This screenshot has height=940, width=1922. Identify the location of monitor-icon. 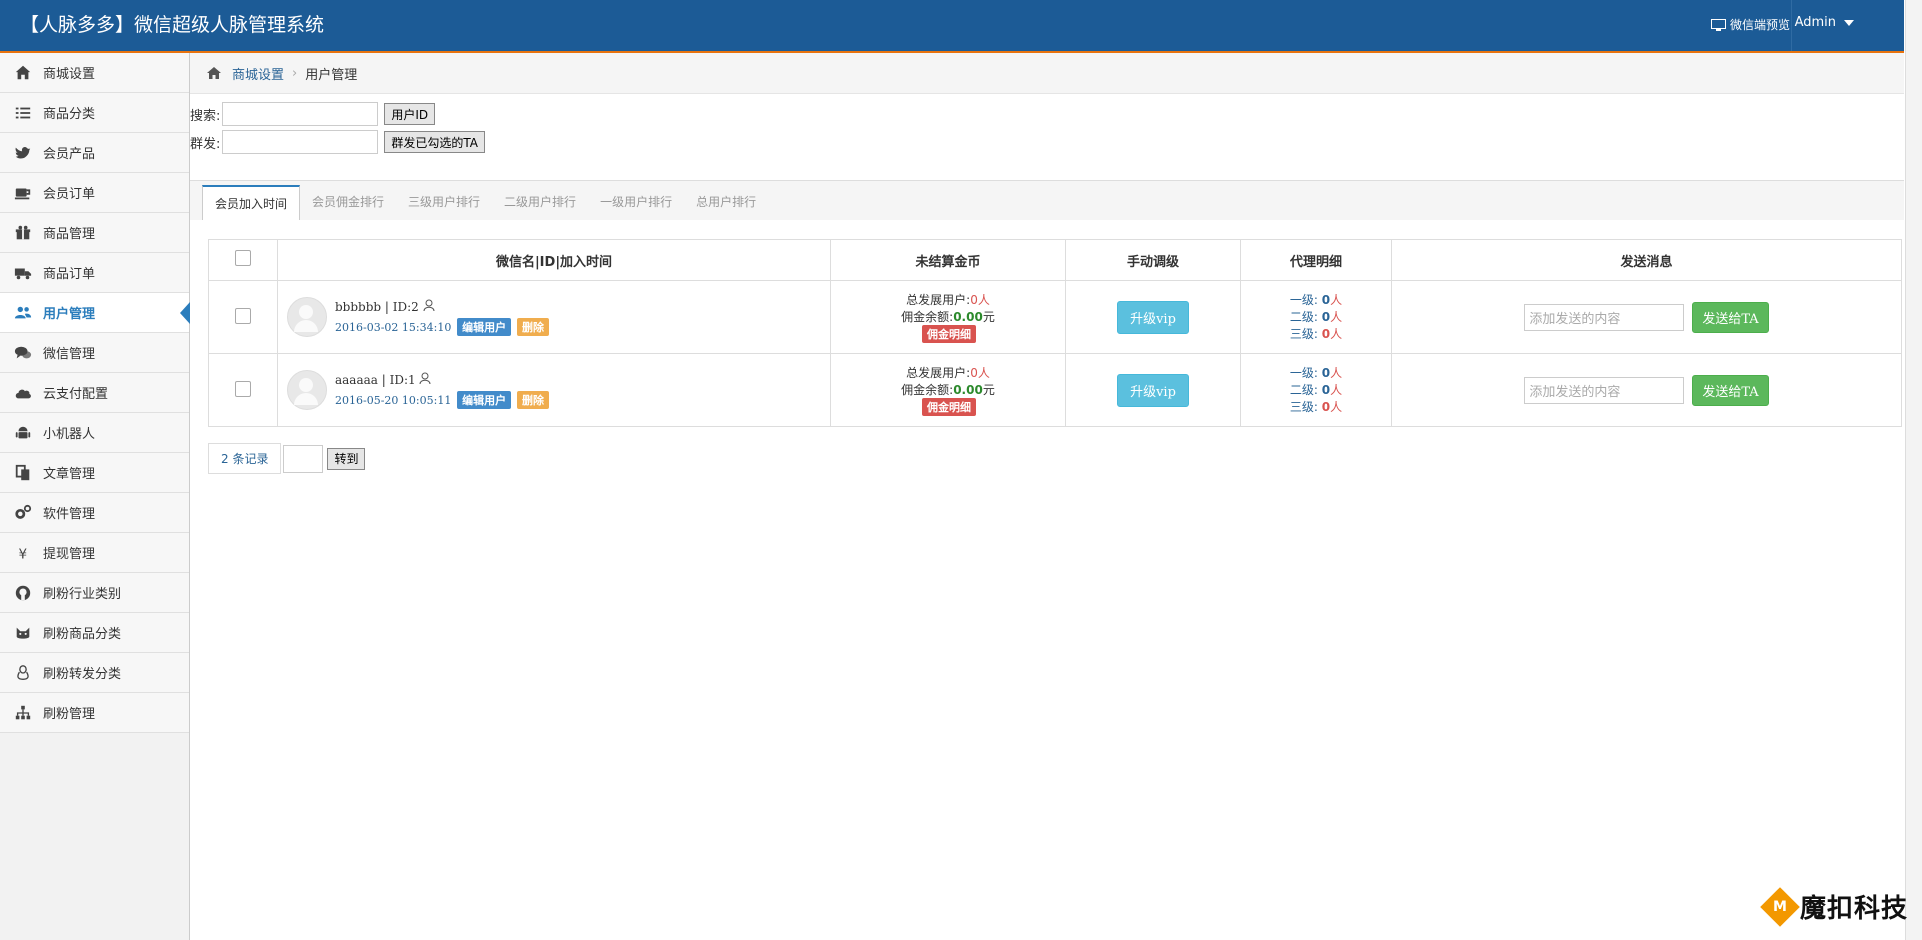
(1718, 24).